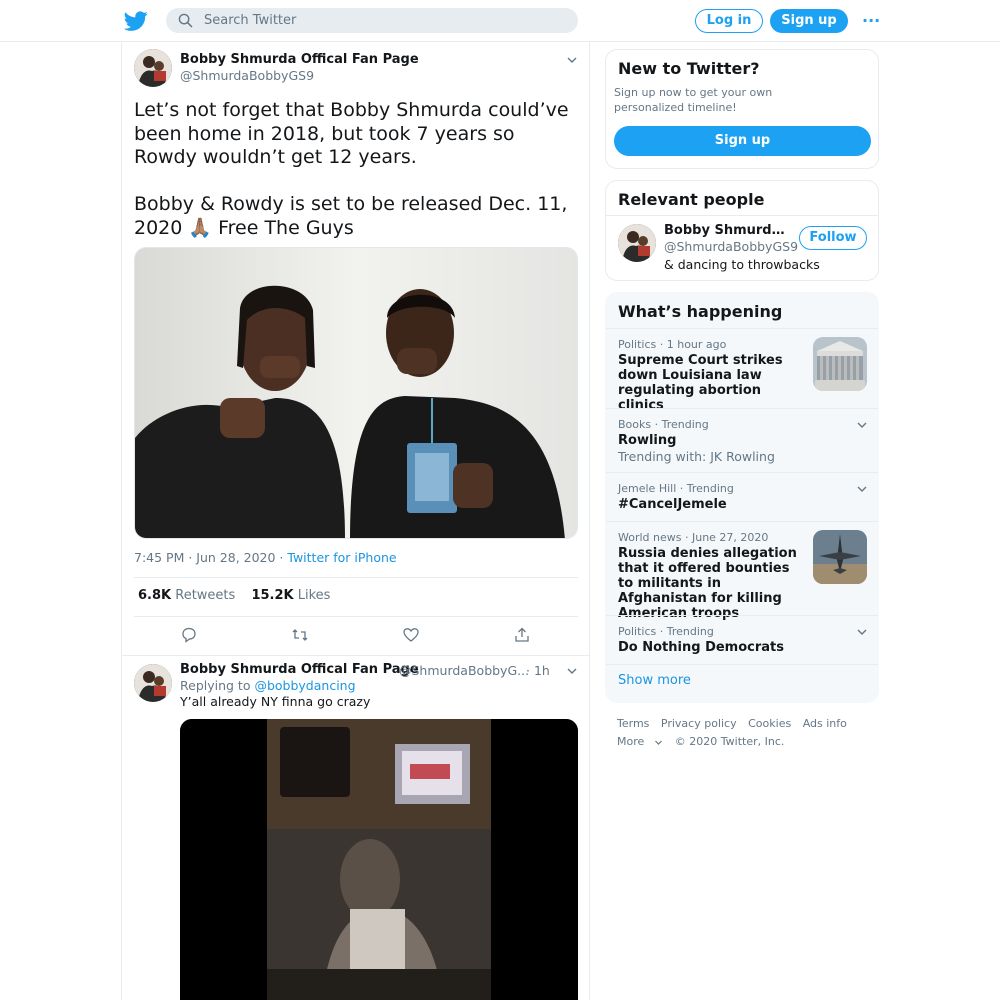 The height and width of the screenshot is (1000, 1000). What do you see at coordinates (663, 424) in the screenshot?
I see `trend-meta: Books · Trending` at bounding box center [663, 424].